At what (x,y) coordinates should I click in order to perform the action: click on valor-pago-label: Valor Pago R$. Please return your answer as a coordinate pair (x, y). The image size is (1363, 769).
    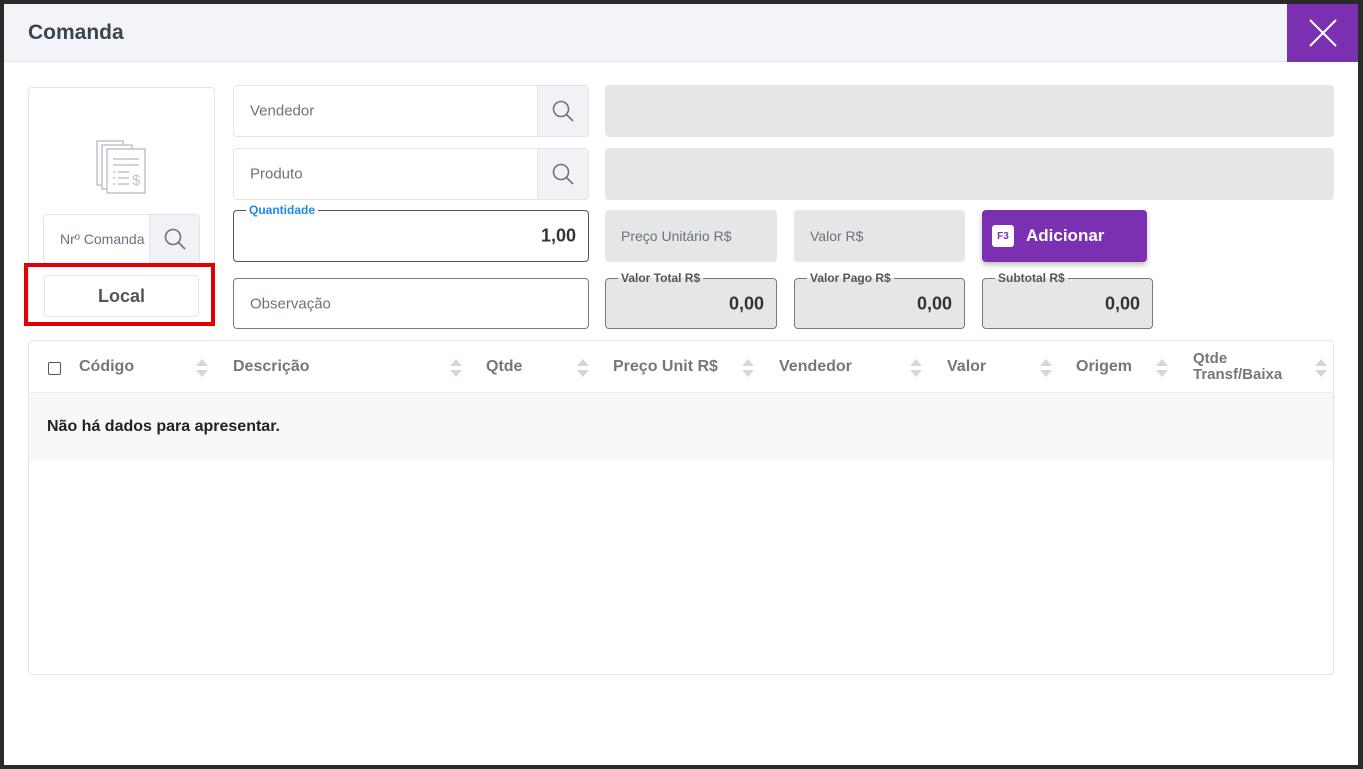
    Looking at the image, I should click on (850, 278).